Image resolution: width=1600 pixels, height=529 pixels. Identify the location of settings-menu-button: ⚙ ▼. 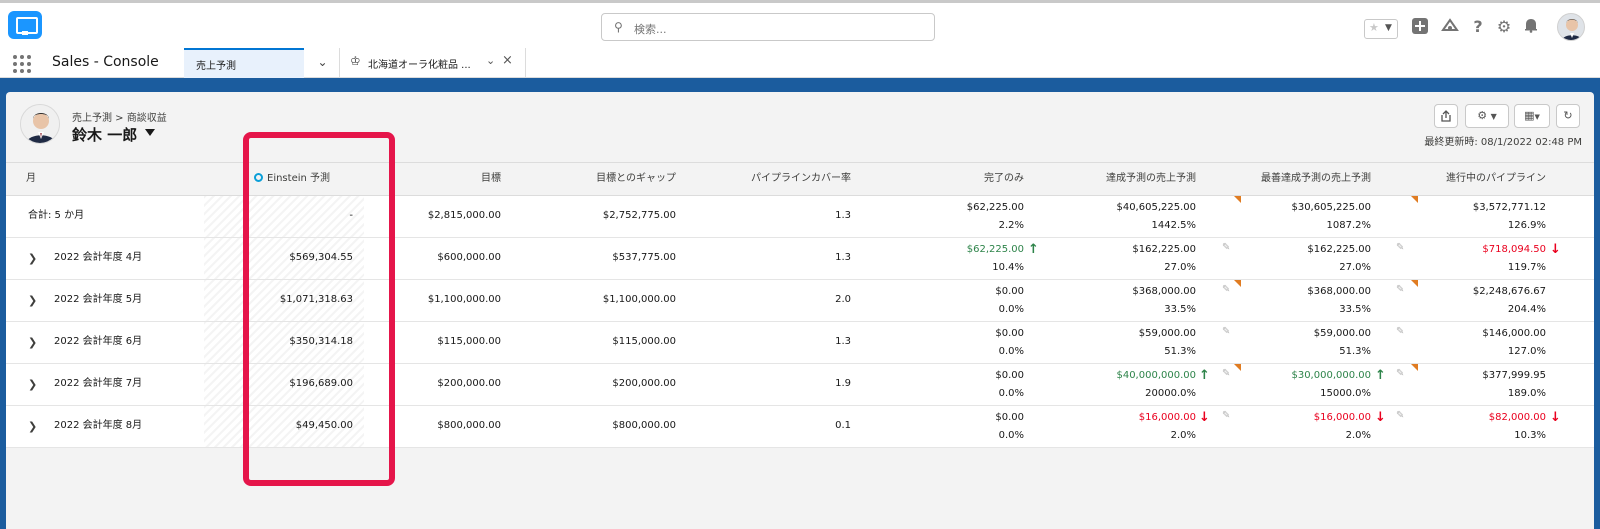
(1487, 116).